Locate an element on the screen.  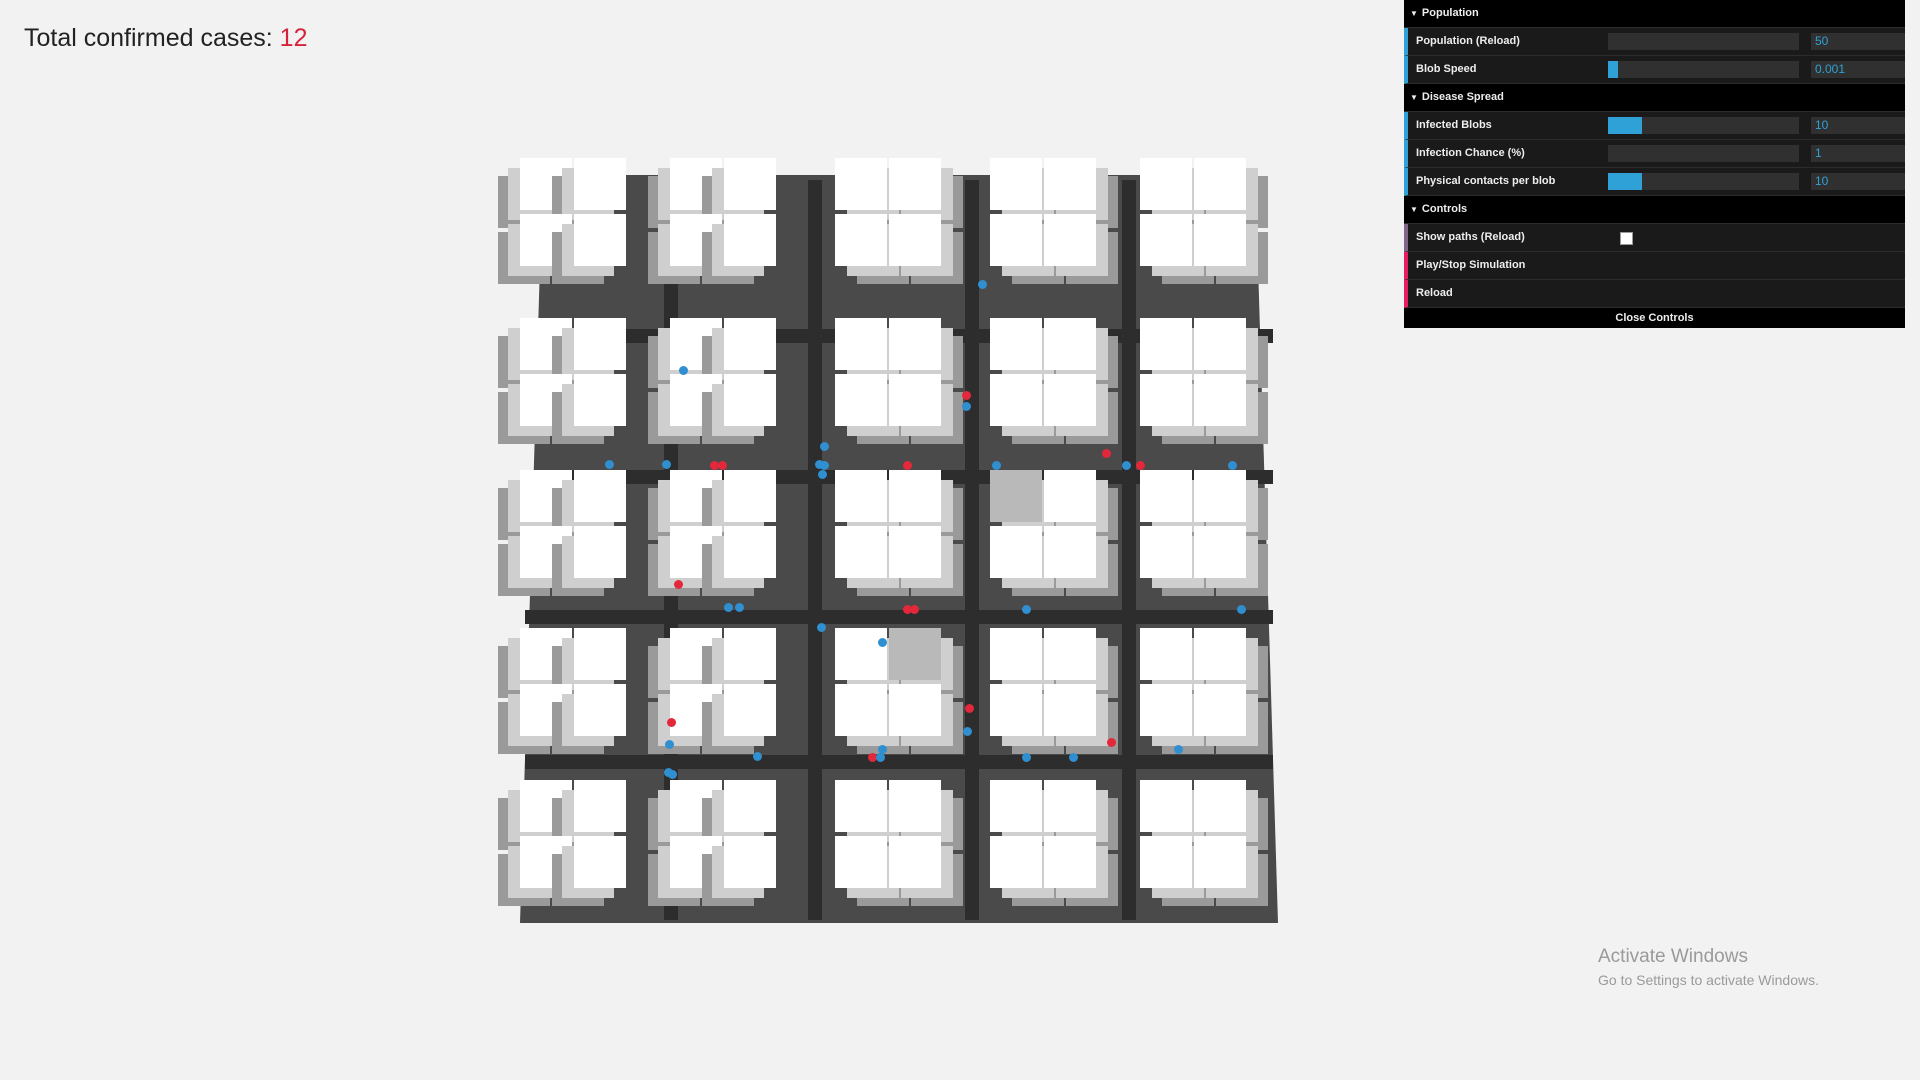
folder-disease-spread: ▼ Disease Spread is located at coordinates (1654, 98).